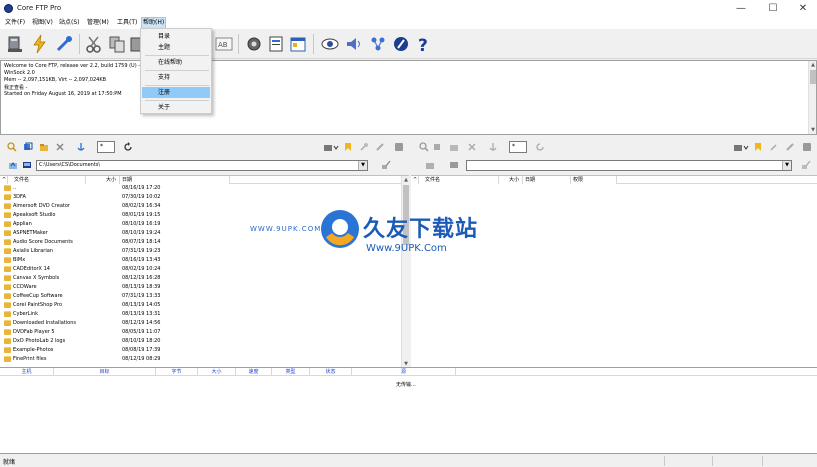 This screenshot has width=817, height=467. I want to click on local-filter-input: *, so click(106, 147).